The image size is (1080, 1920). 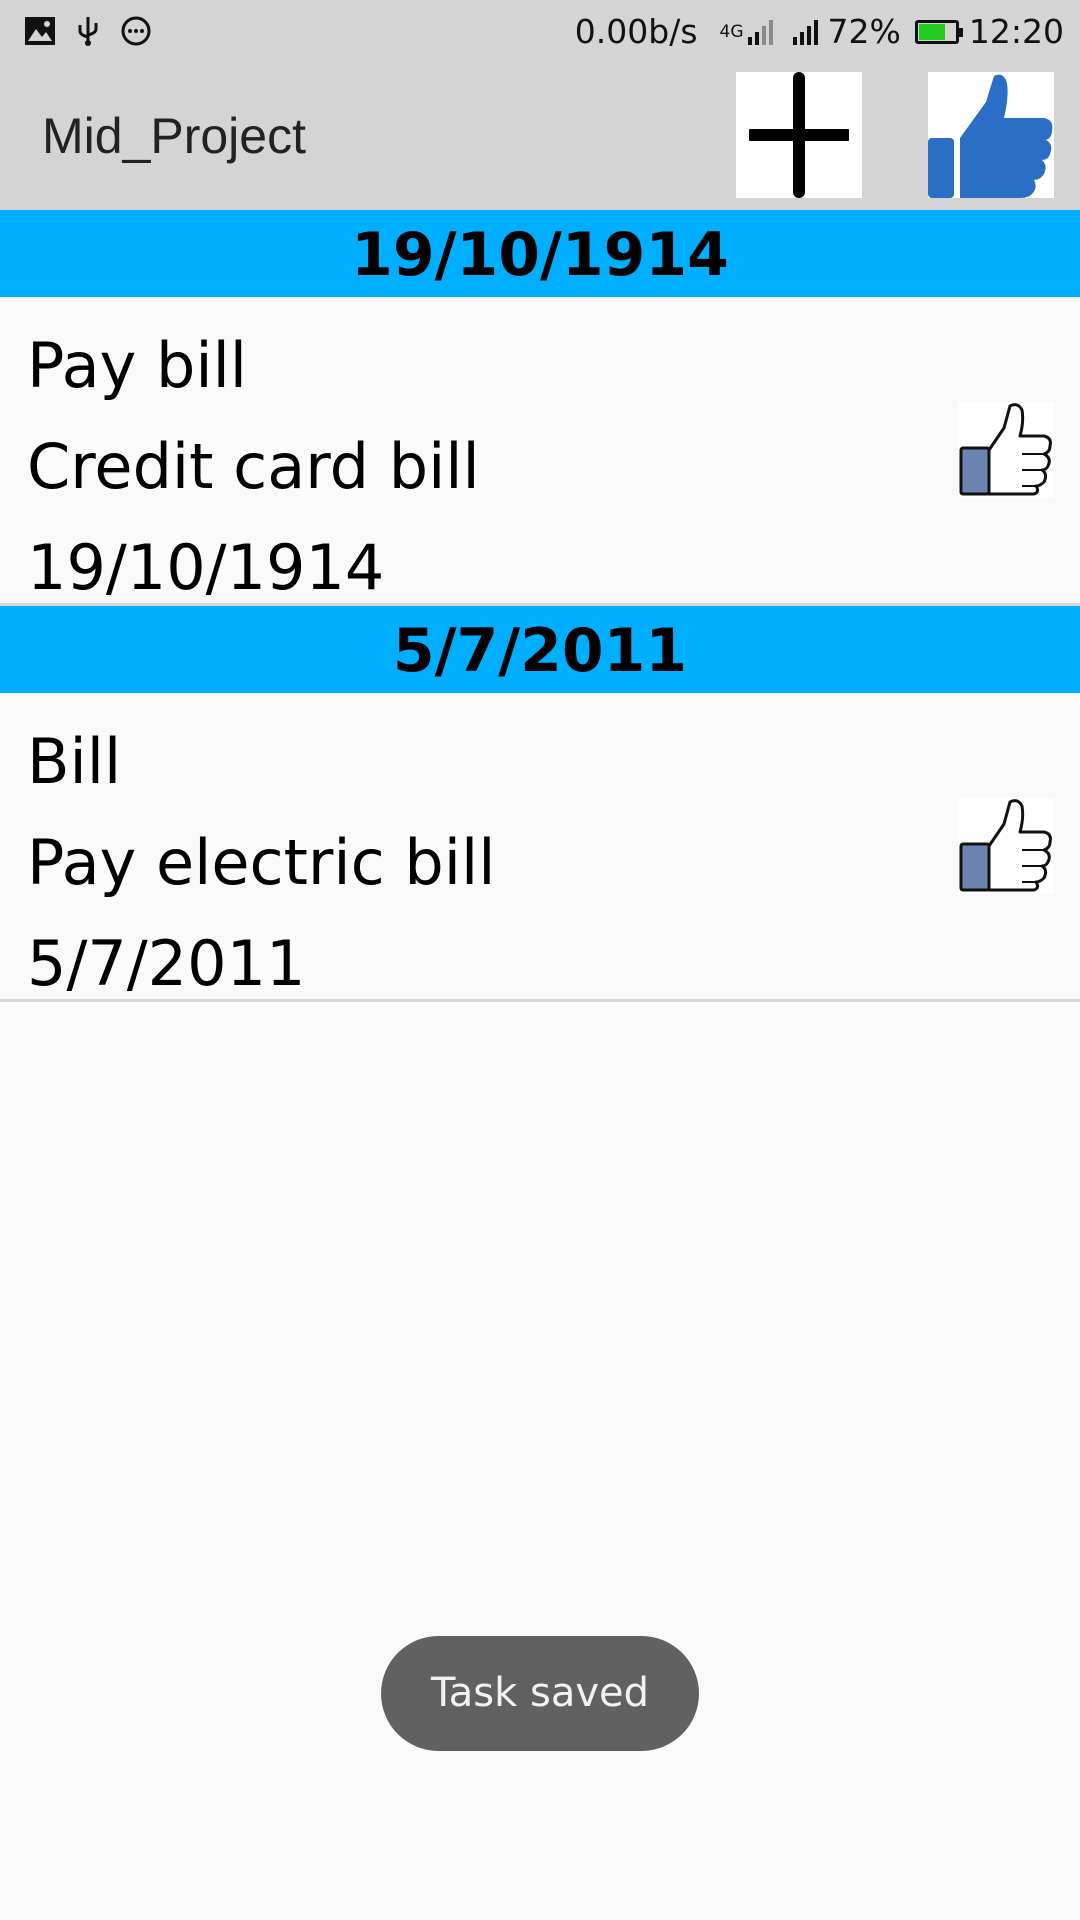 I want to click on toast-message: Task saved, so click(x=540, y=1693).